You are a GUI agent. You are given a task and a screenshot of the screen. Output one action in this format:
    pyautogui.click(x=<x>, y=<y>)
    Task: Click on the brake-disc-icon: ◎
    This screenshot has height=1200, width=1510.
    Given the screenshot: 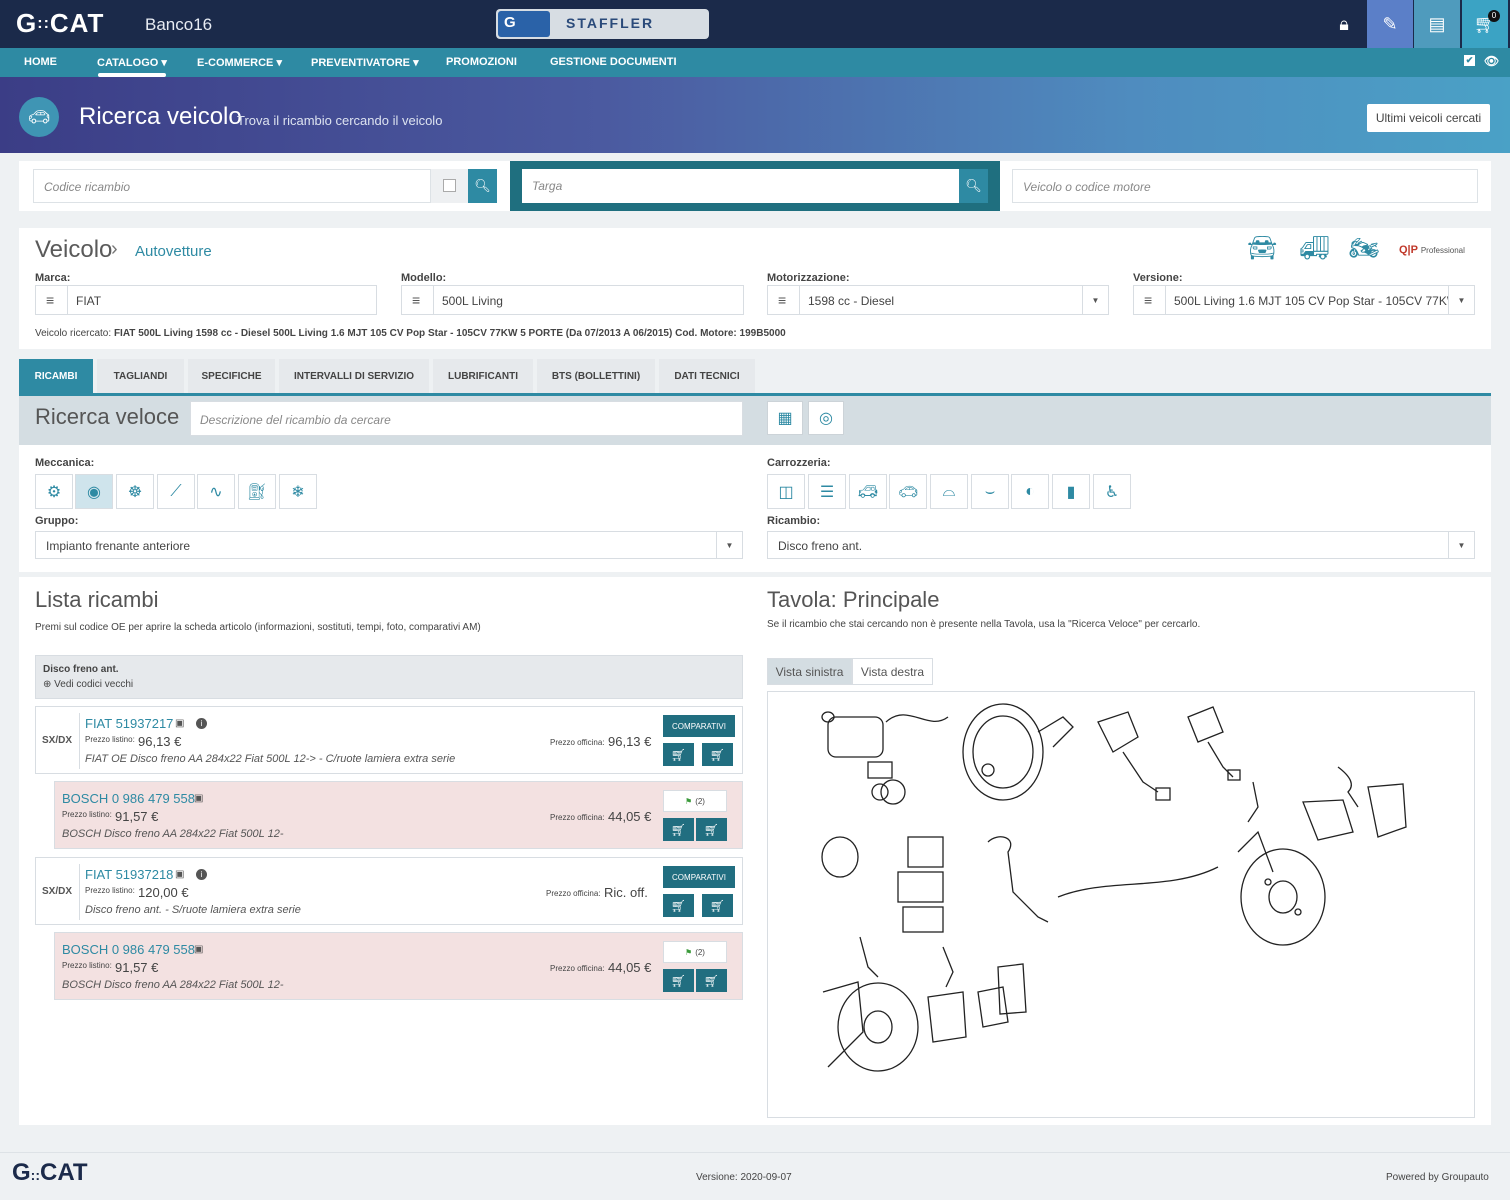 What is the action you would take?
    pyautogui.click(x=826, y=418)
    